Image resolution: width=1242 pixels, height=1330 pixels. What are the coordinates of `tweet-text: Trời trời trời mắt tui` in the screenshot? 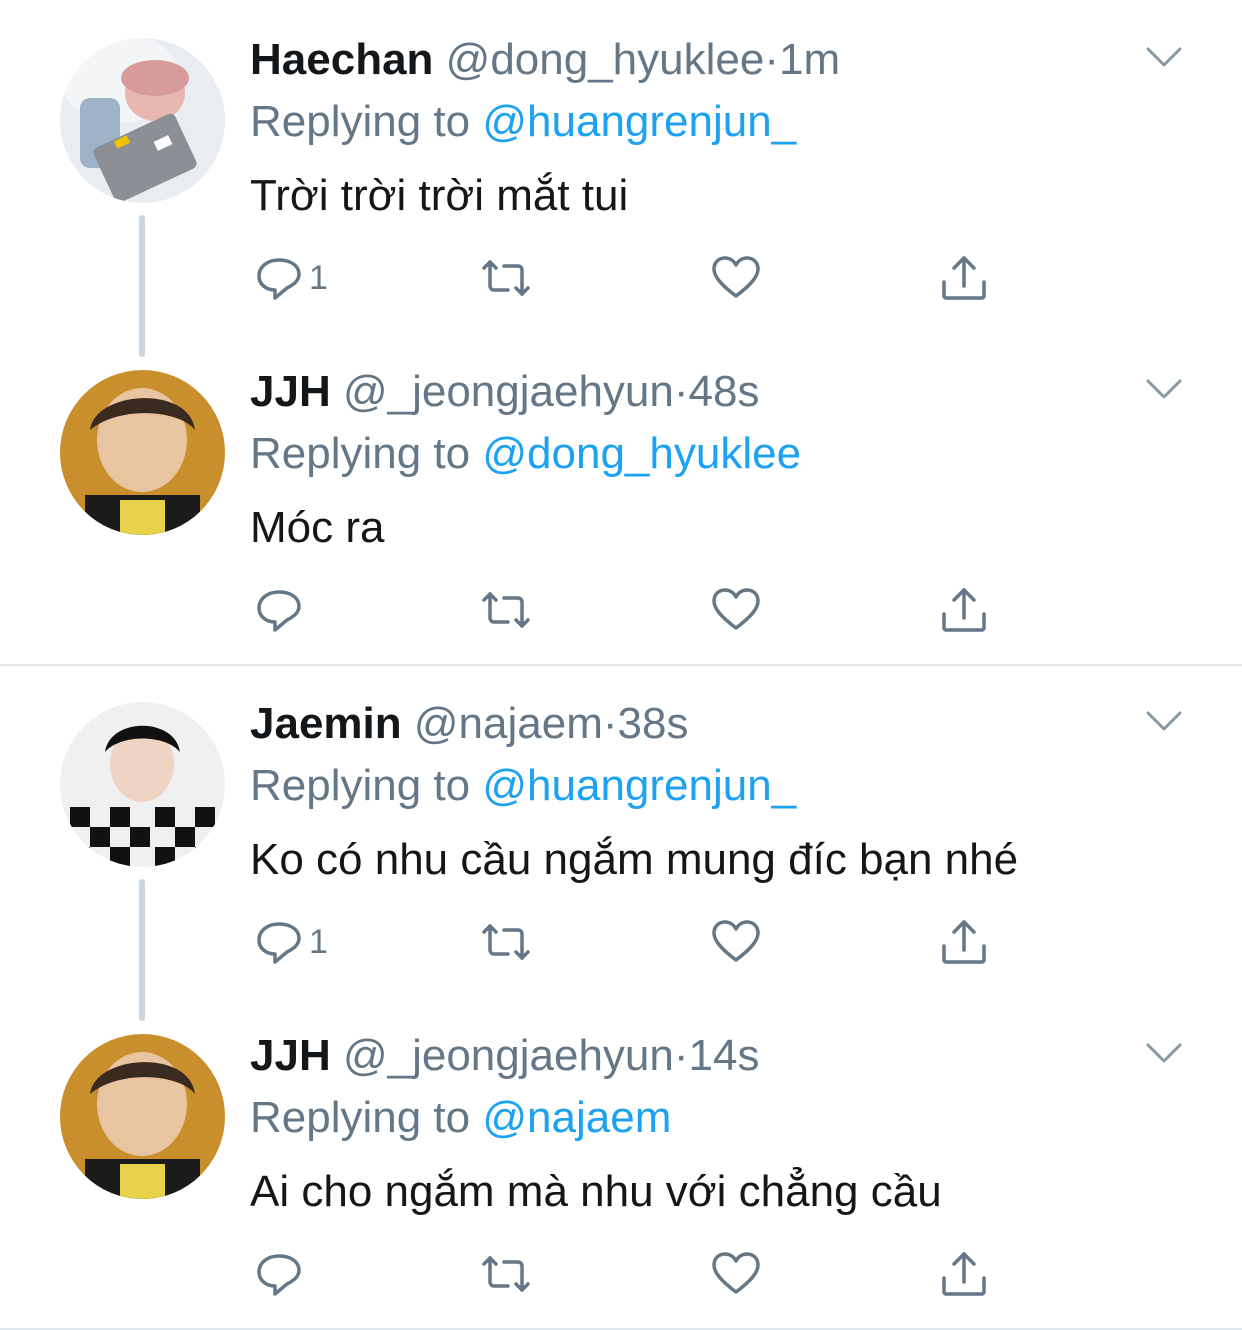 It's located at (439, 195).